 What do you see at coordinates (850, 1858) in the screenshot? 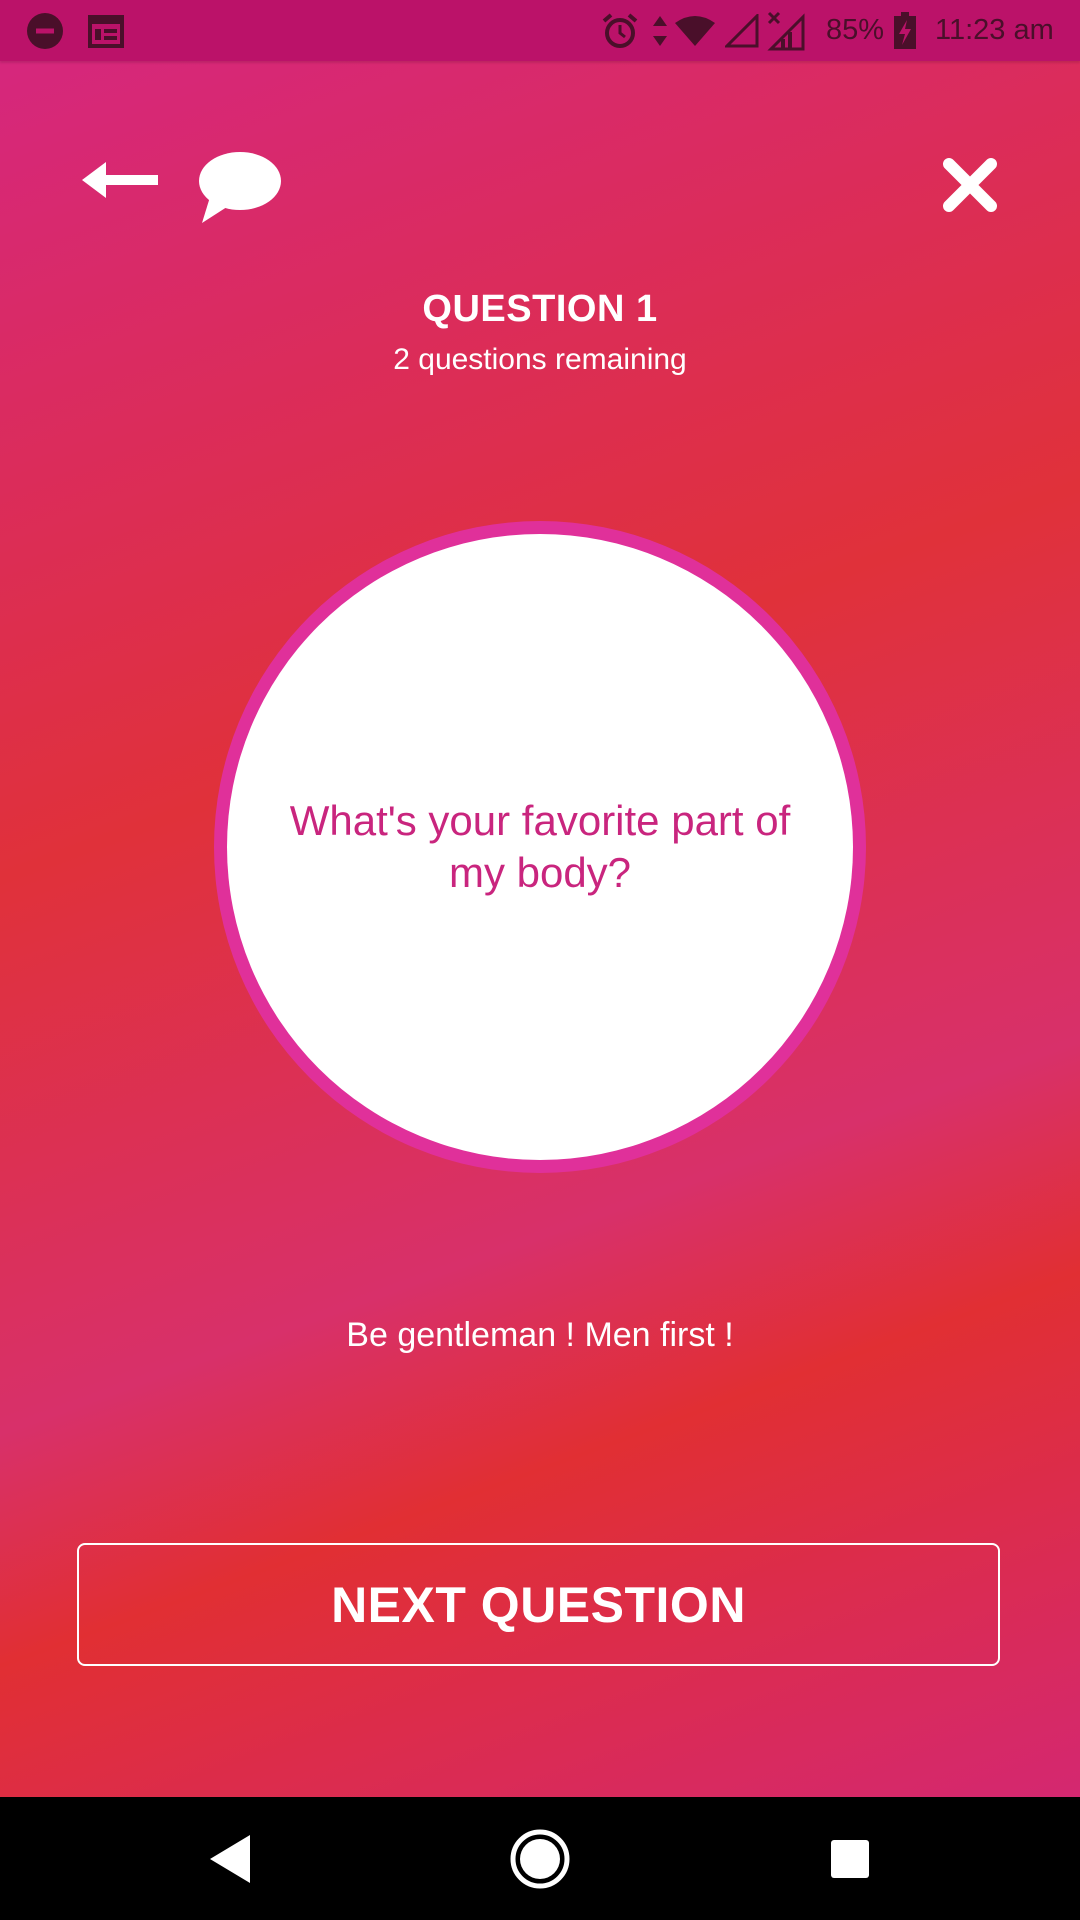
I see `nav-recents-icon` at bounding box center [850, 1858].